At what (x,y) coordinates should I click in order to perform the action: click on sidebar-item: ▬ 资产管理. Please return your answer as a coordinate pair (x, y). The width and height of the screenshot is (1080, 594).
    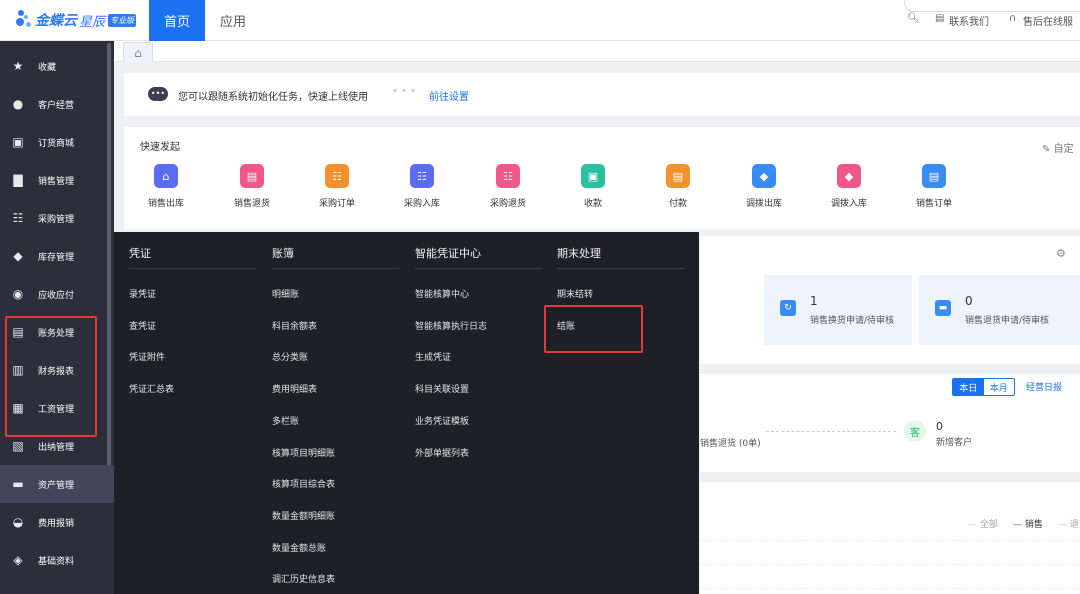
    Looking at the image, I should click on (57, 484).